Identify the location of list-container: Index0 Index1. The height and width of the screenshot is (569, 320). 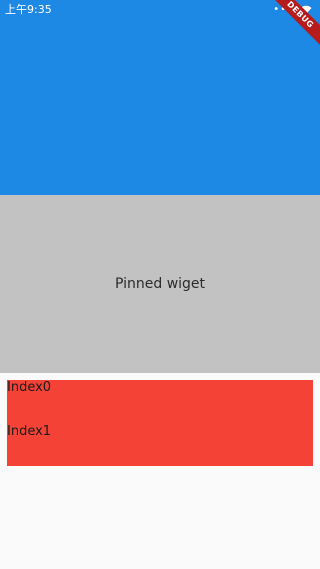
(160, 423).